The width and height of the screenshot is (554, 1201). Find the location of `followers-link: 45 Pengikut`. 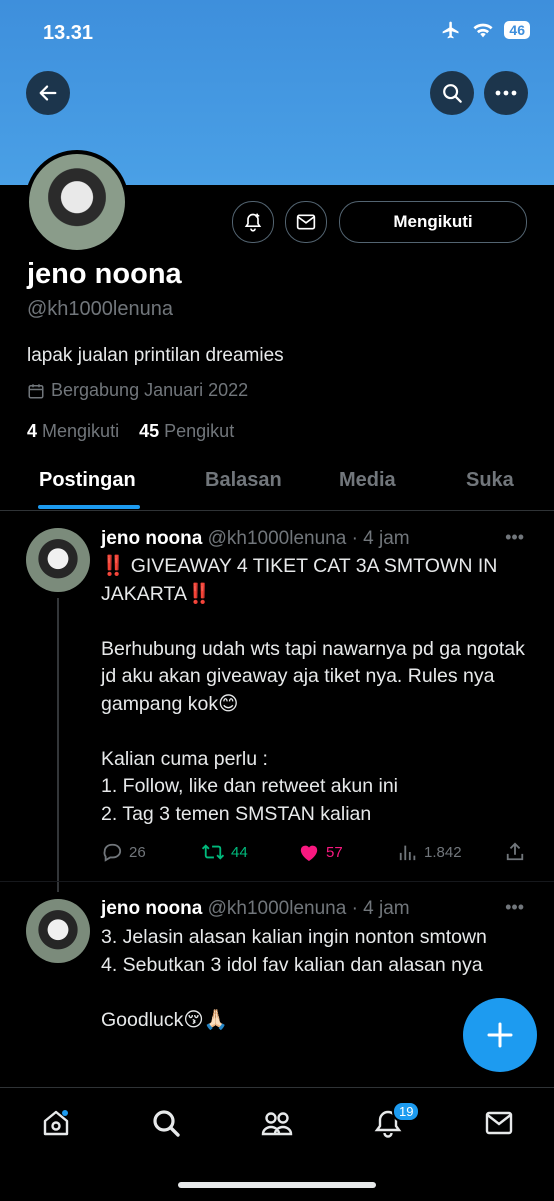

followers-link: 45 Pengikut is located at coordinates (186, 431).